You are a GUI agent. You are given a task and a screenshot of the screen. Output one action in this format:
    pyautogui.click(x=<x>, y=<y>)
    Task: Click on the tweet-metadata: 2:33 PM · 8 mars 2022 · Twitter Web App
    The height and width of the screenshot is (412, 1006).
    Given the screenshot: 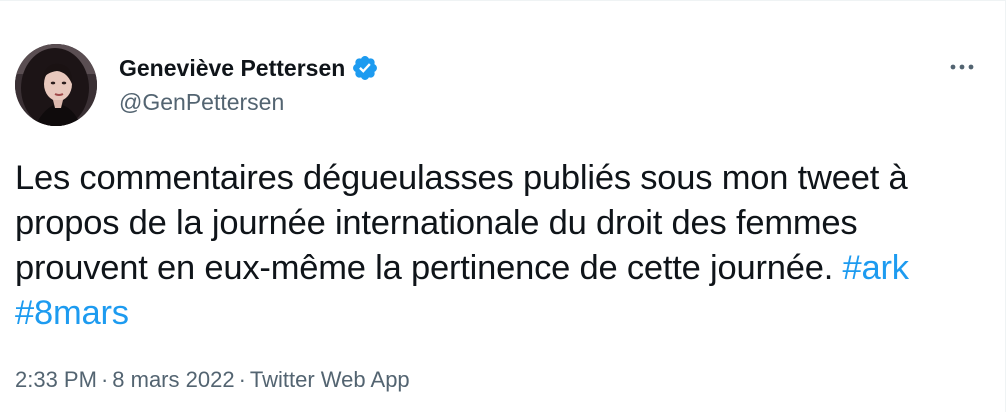 What is the action you would take?
    pyautogui.click(x=212, y=380)
    